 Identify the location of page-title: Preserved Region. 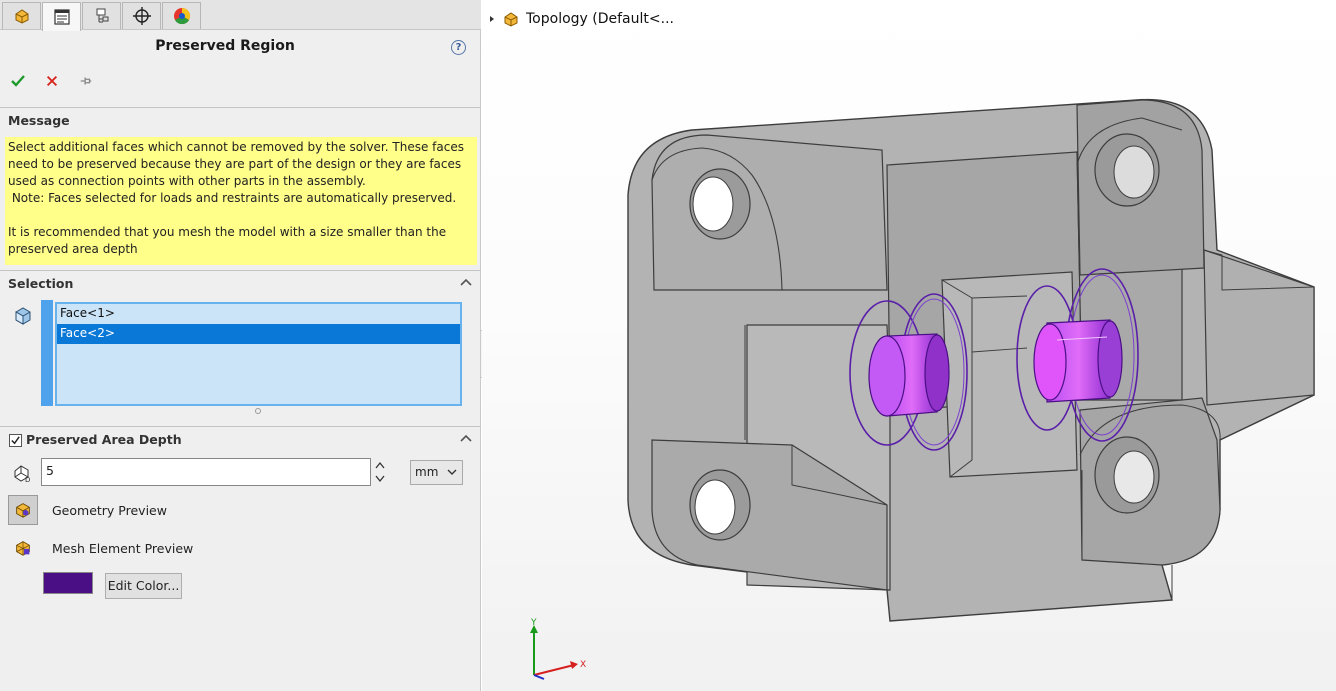
(225, 46).